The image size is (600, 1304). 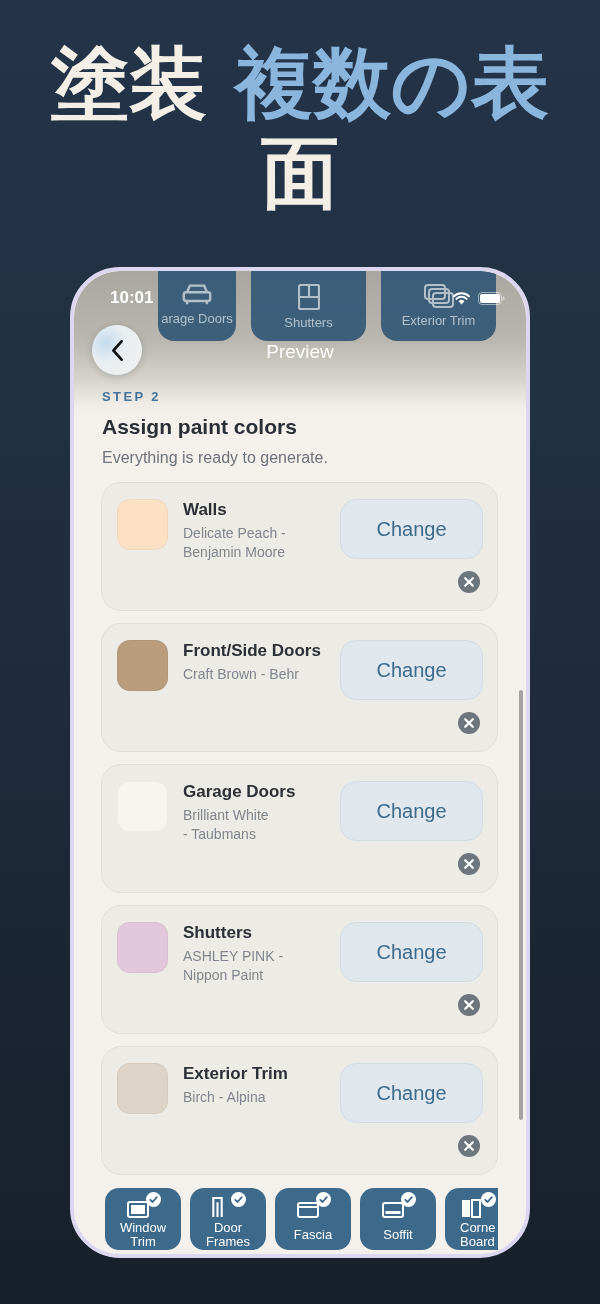 I want to click on surface-tile: Corne Board, so click(x=471, y=1219).